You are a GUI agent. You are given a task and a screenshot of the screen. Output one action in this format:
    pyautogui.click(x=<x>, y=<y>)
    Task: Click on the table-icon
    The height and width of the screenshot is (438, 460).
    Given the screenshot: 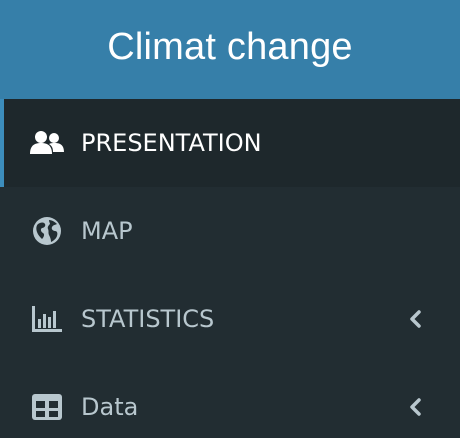 What is the action you would take?
    pyautogui.click(x=47, y=407)
    